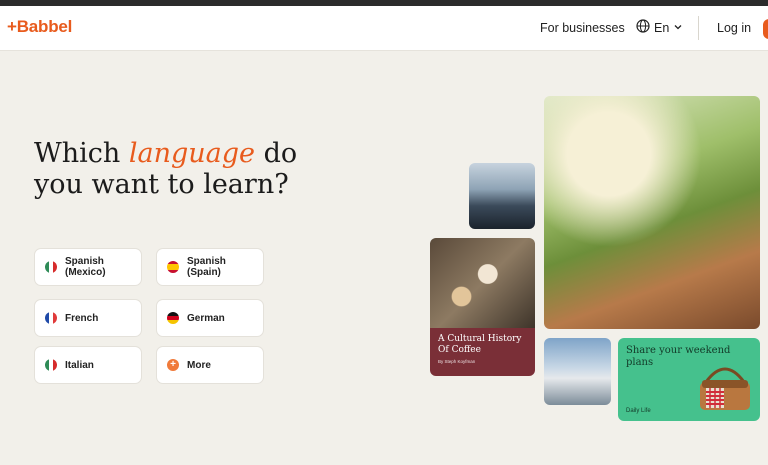  Describe the element at coordinates (173, 267) in the screenshot. I see `spain-flag-icon` at that location.